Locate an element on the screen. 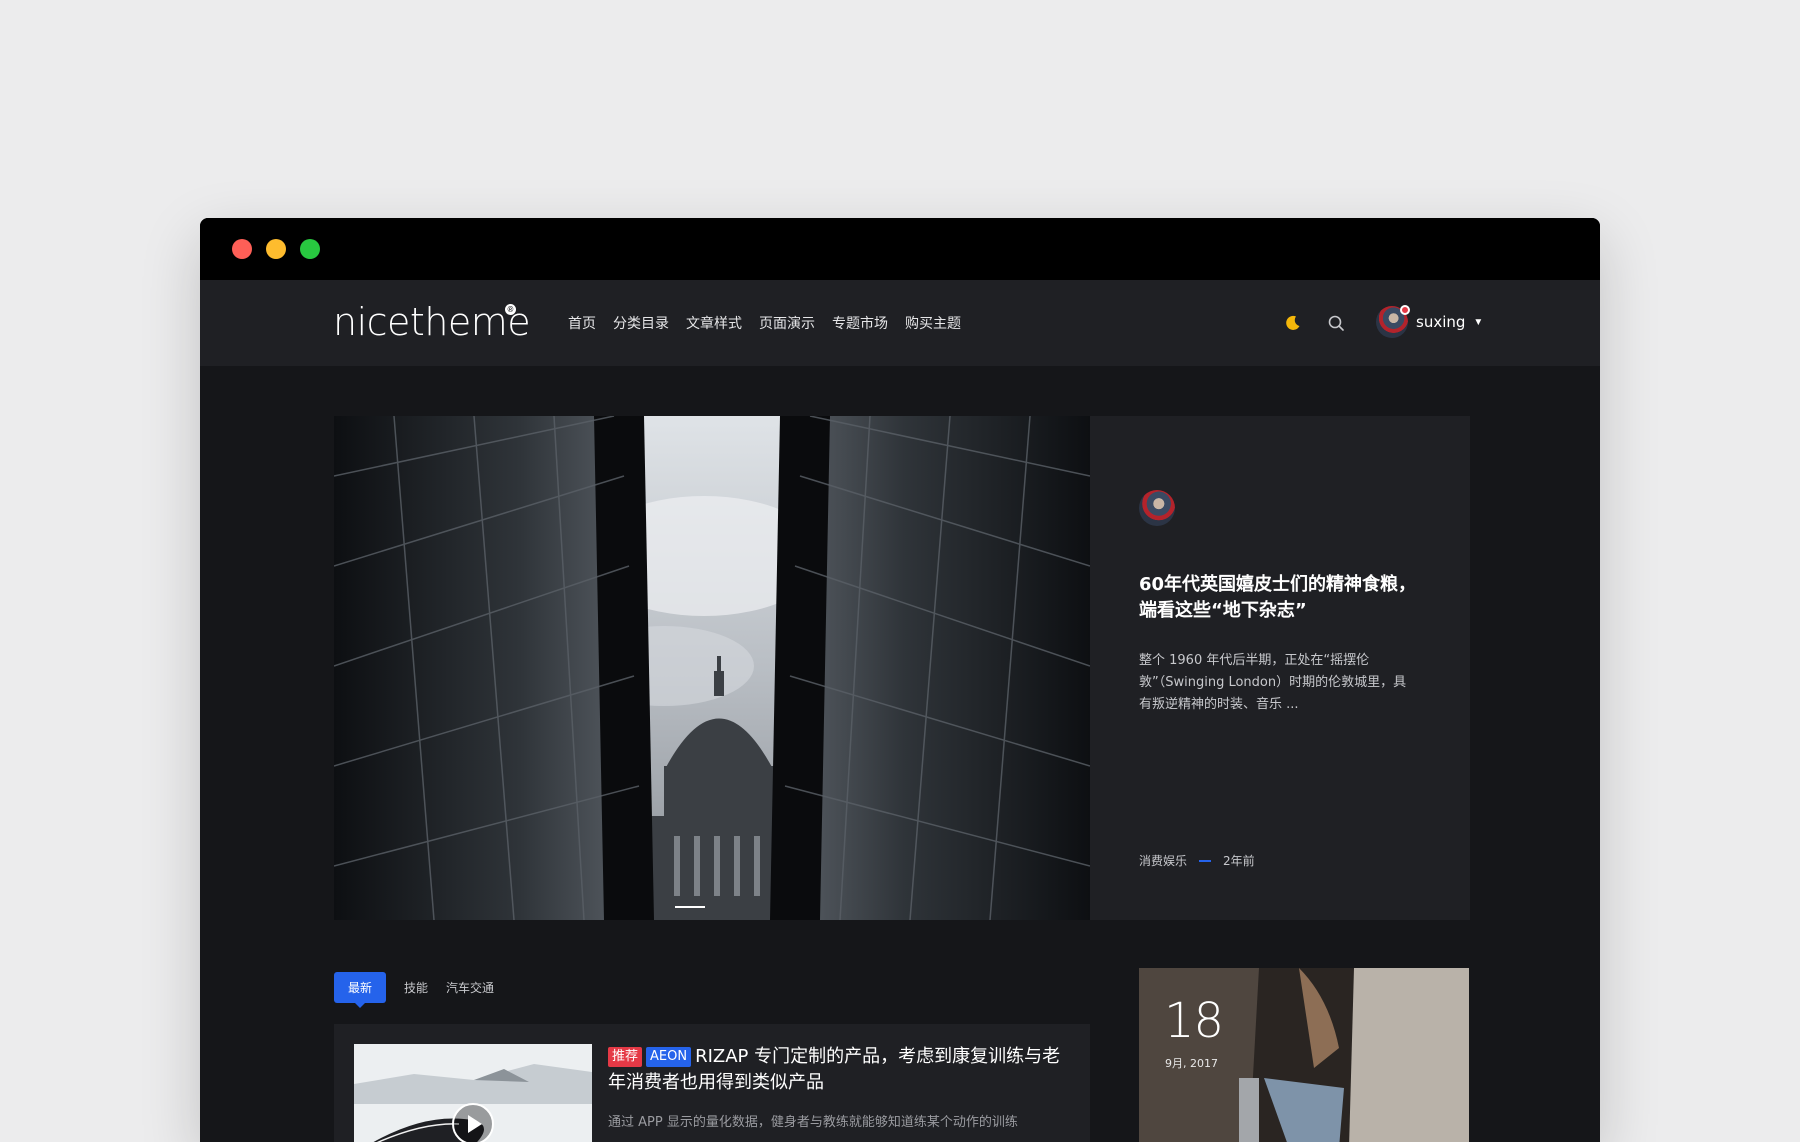  site-logo: nicetheme is located at coordinates (432, 322).